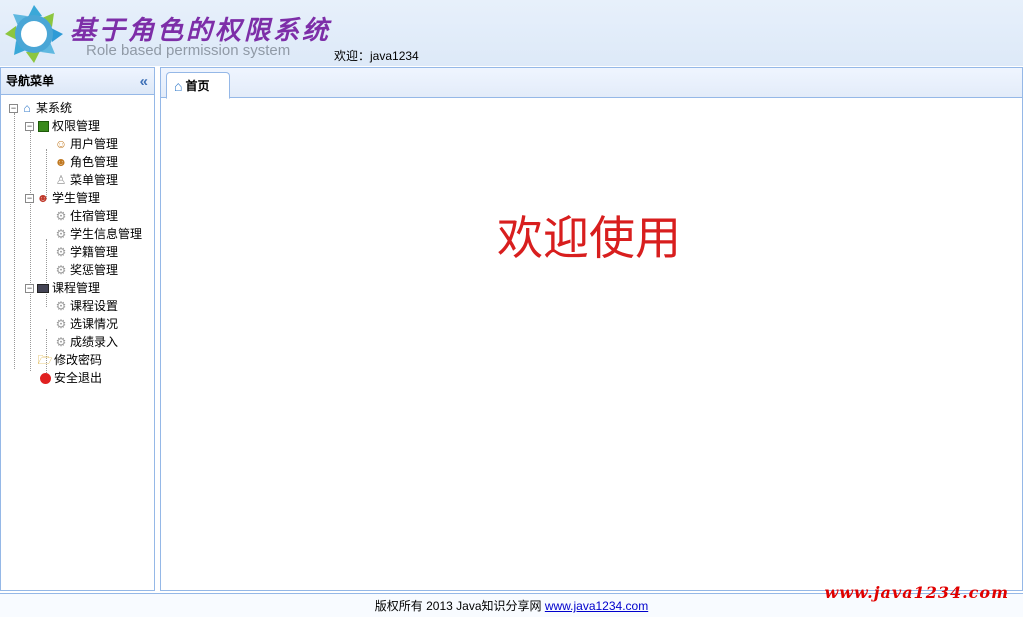  Describe the element at coordinates (54, 108) in the screenshot. I see `tree-node-label: 某系统` at that location.